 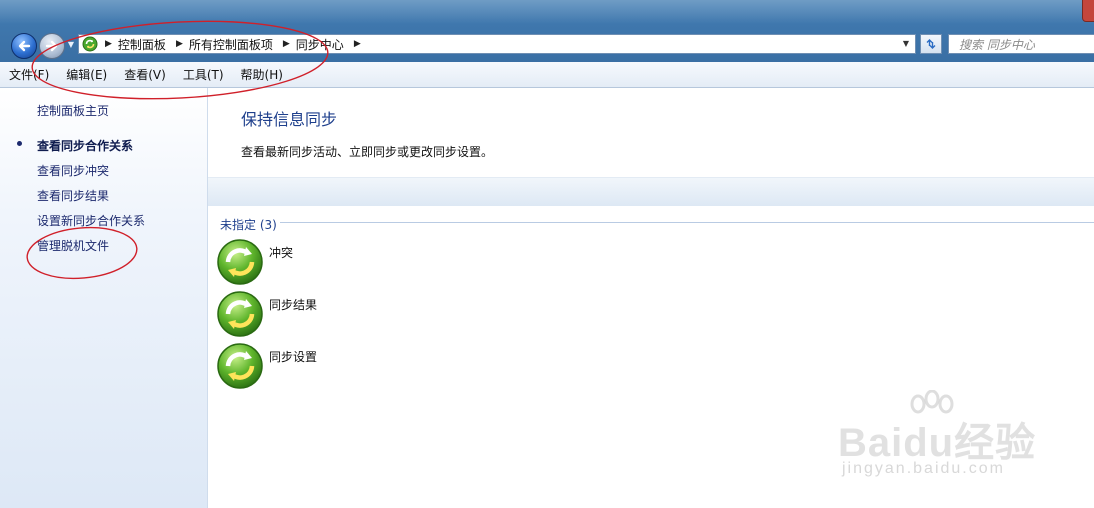 I want to click on watermark-url: jingyan.baidu.com, so click(x=923, y=468).